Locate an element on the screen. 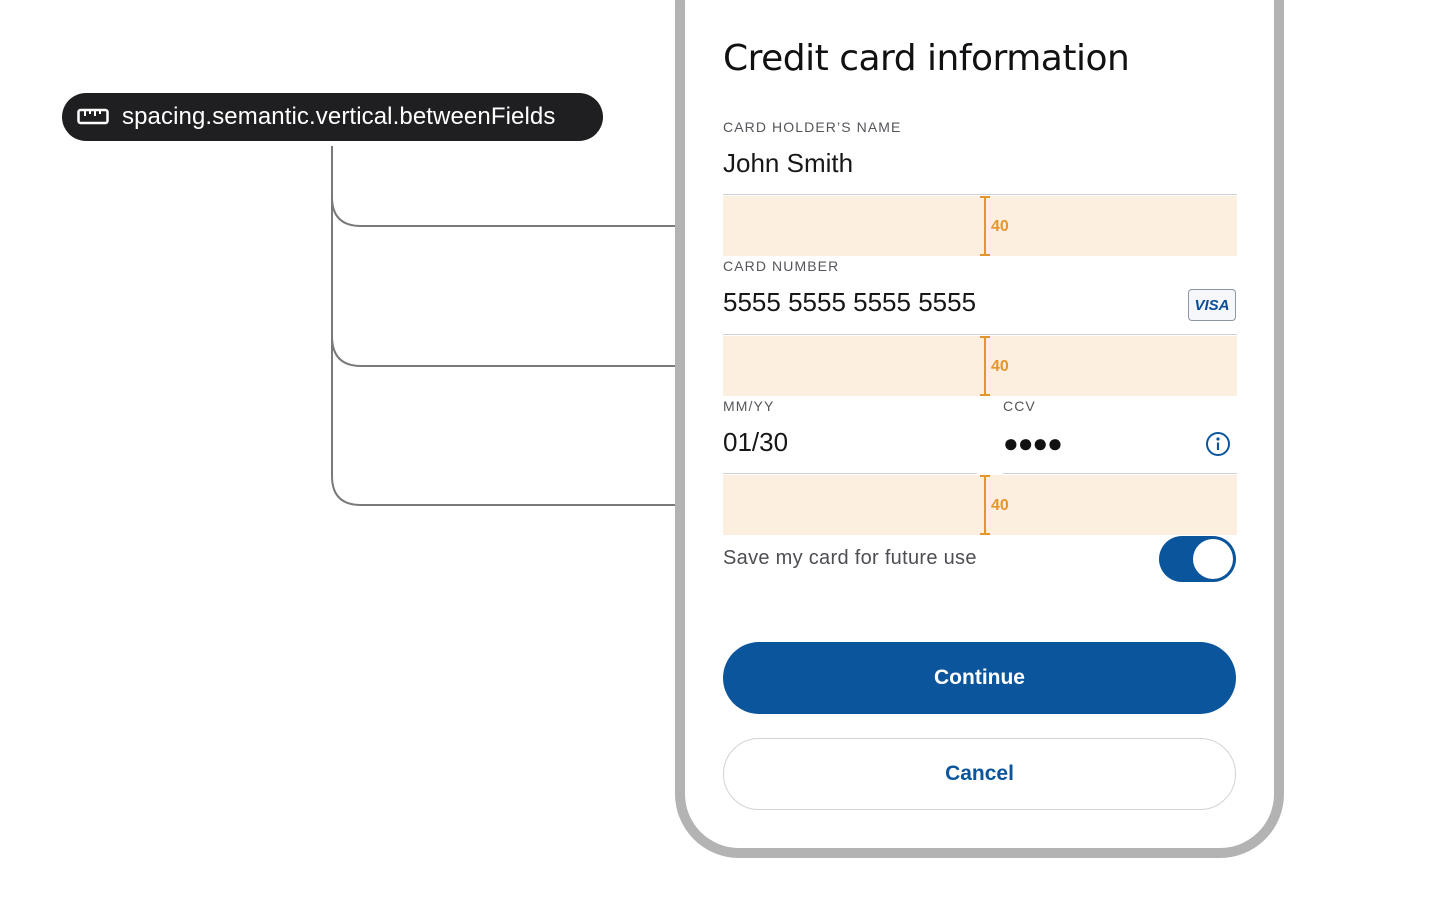 This screenshot has height=900, width=1440. card-number-underline is located at coordinates (980, 334).